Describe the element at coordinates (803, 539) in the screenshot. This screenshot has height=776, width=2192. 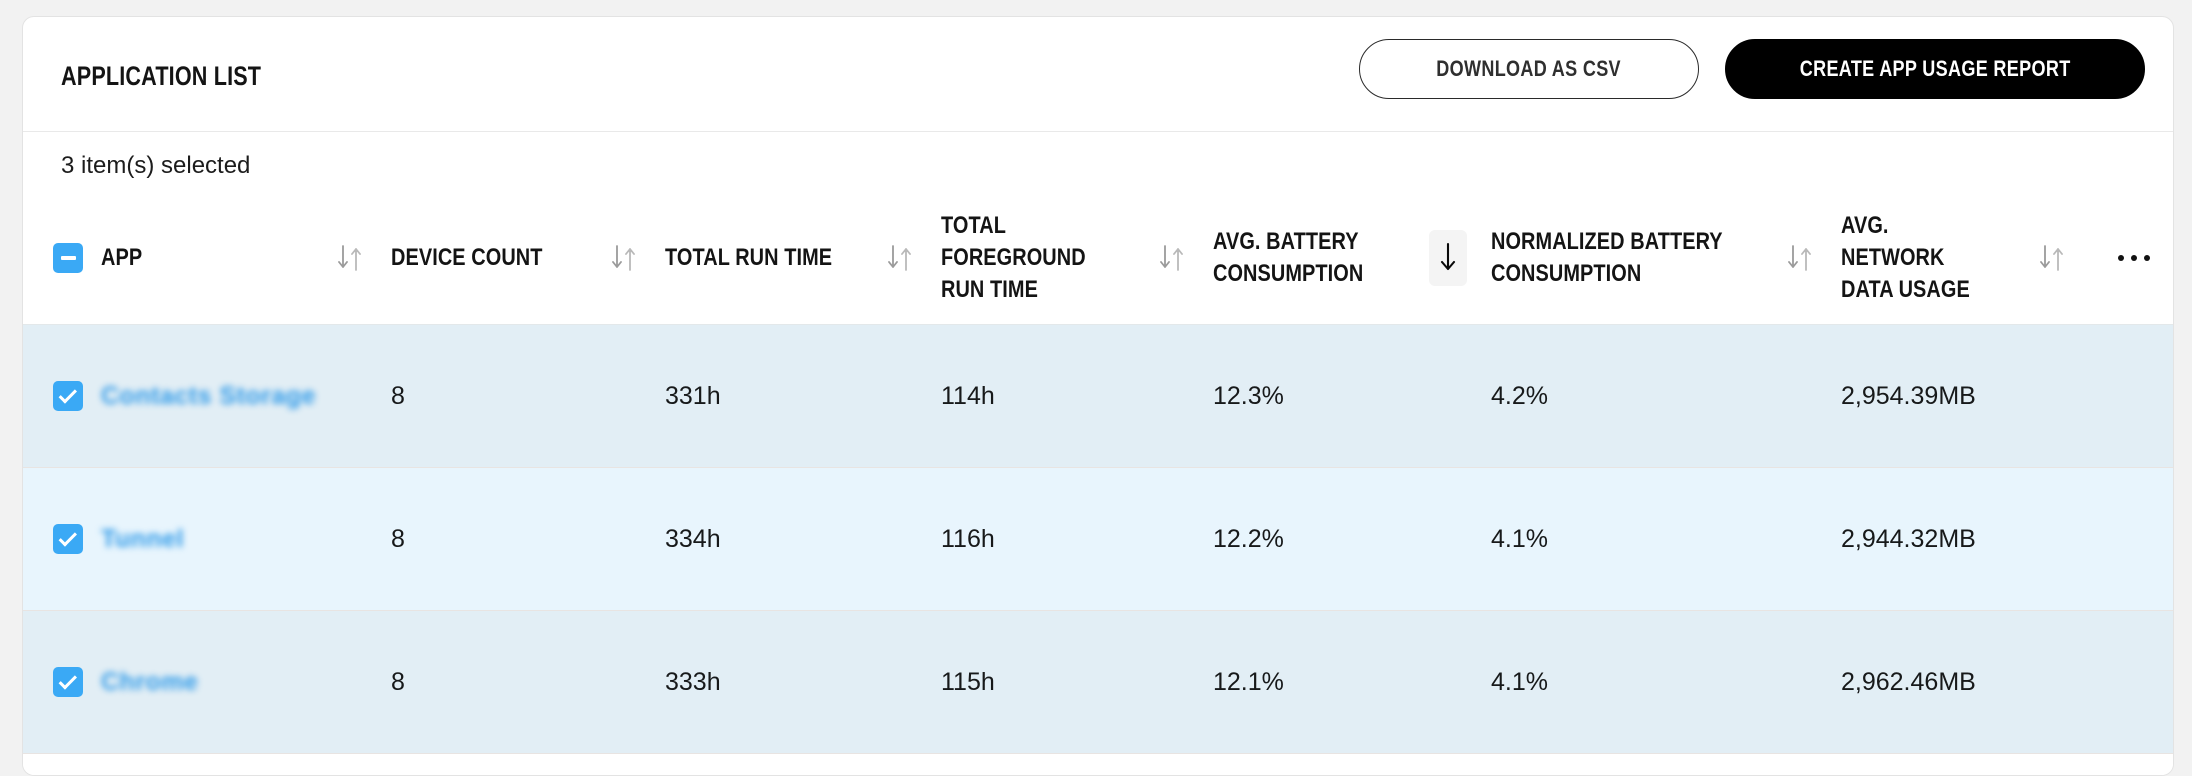
I see `cell-total-run-time: 334h` at that location.